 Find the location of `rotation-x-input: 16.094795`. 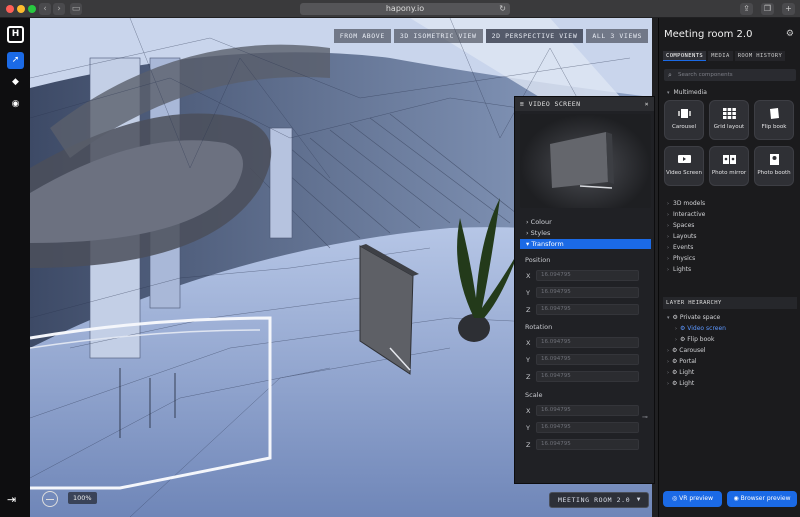

rotation-x-input: 16.094795 is located at coordinates (587, 342).